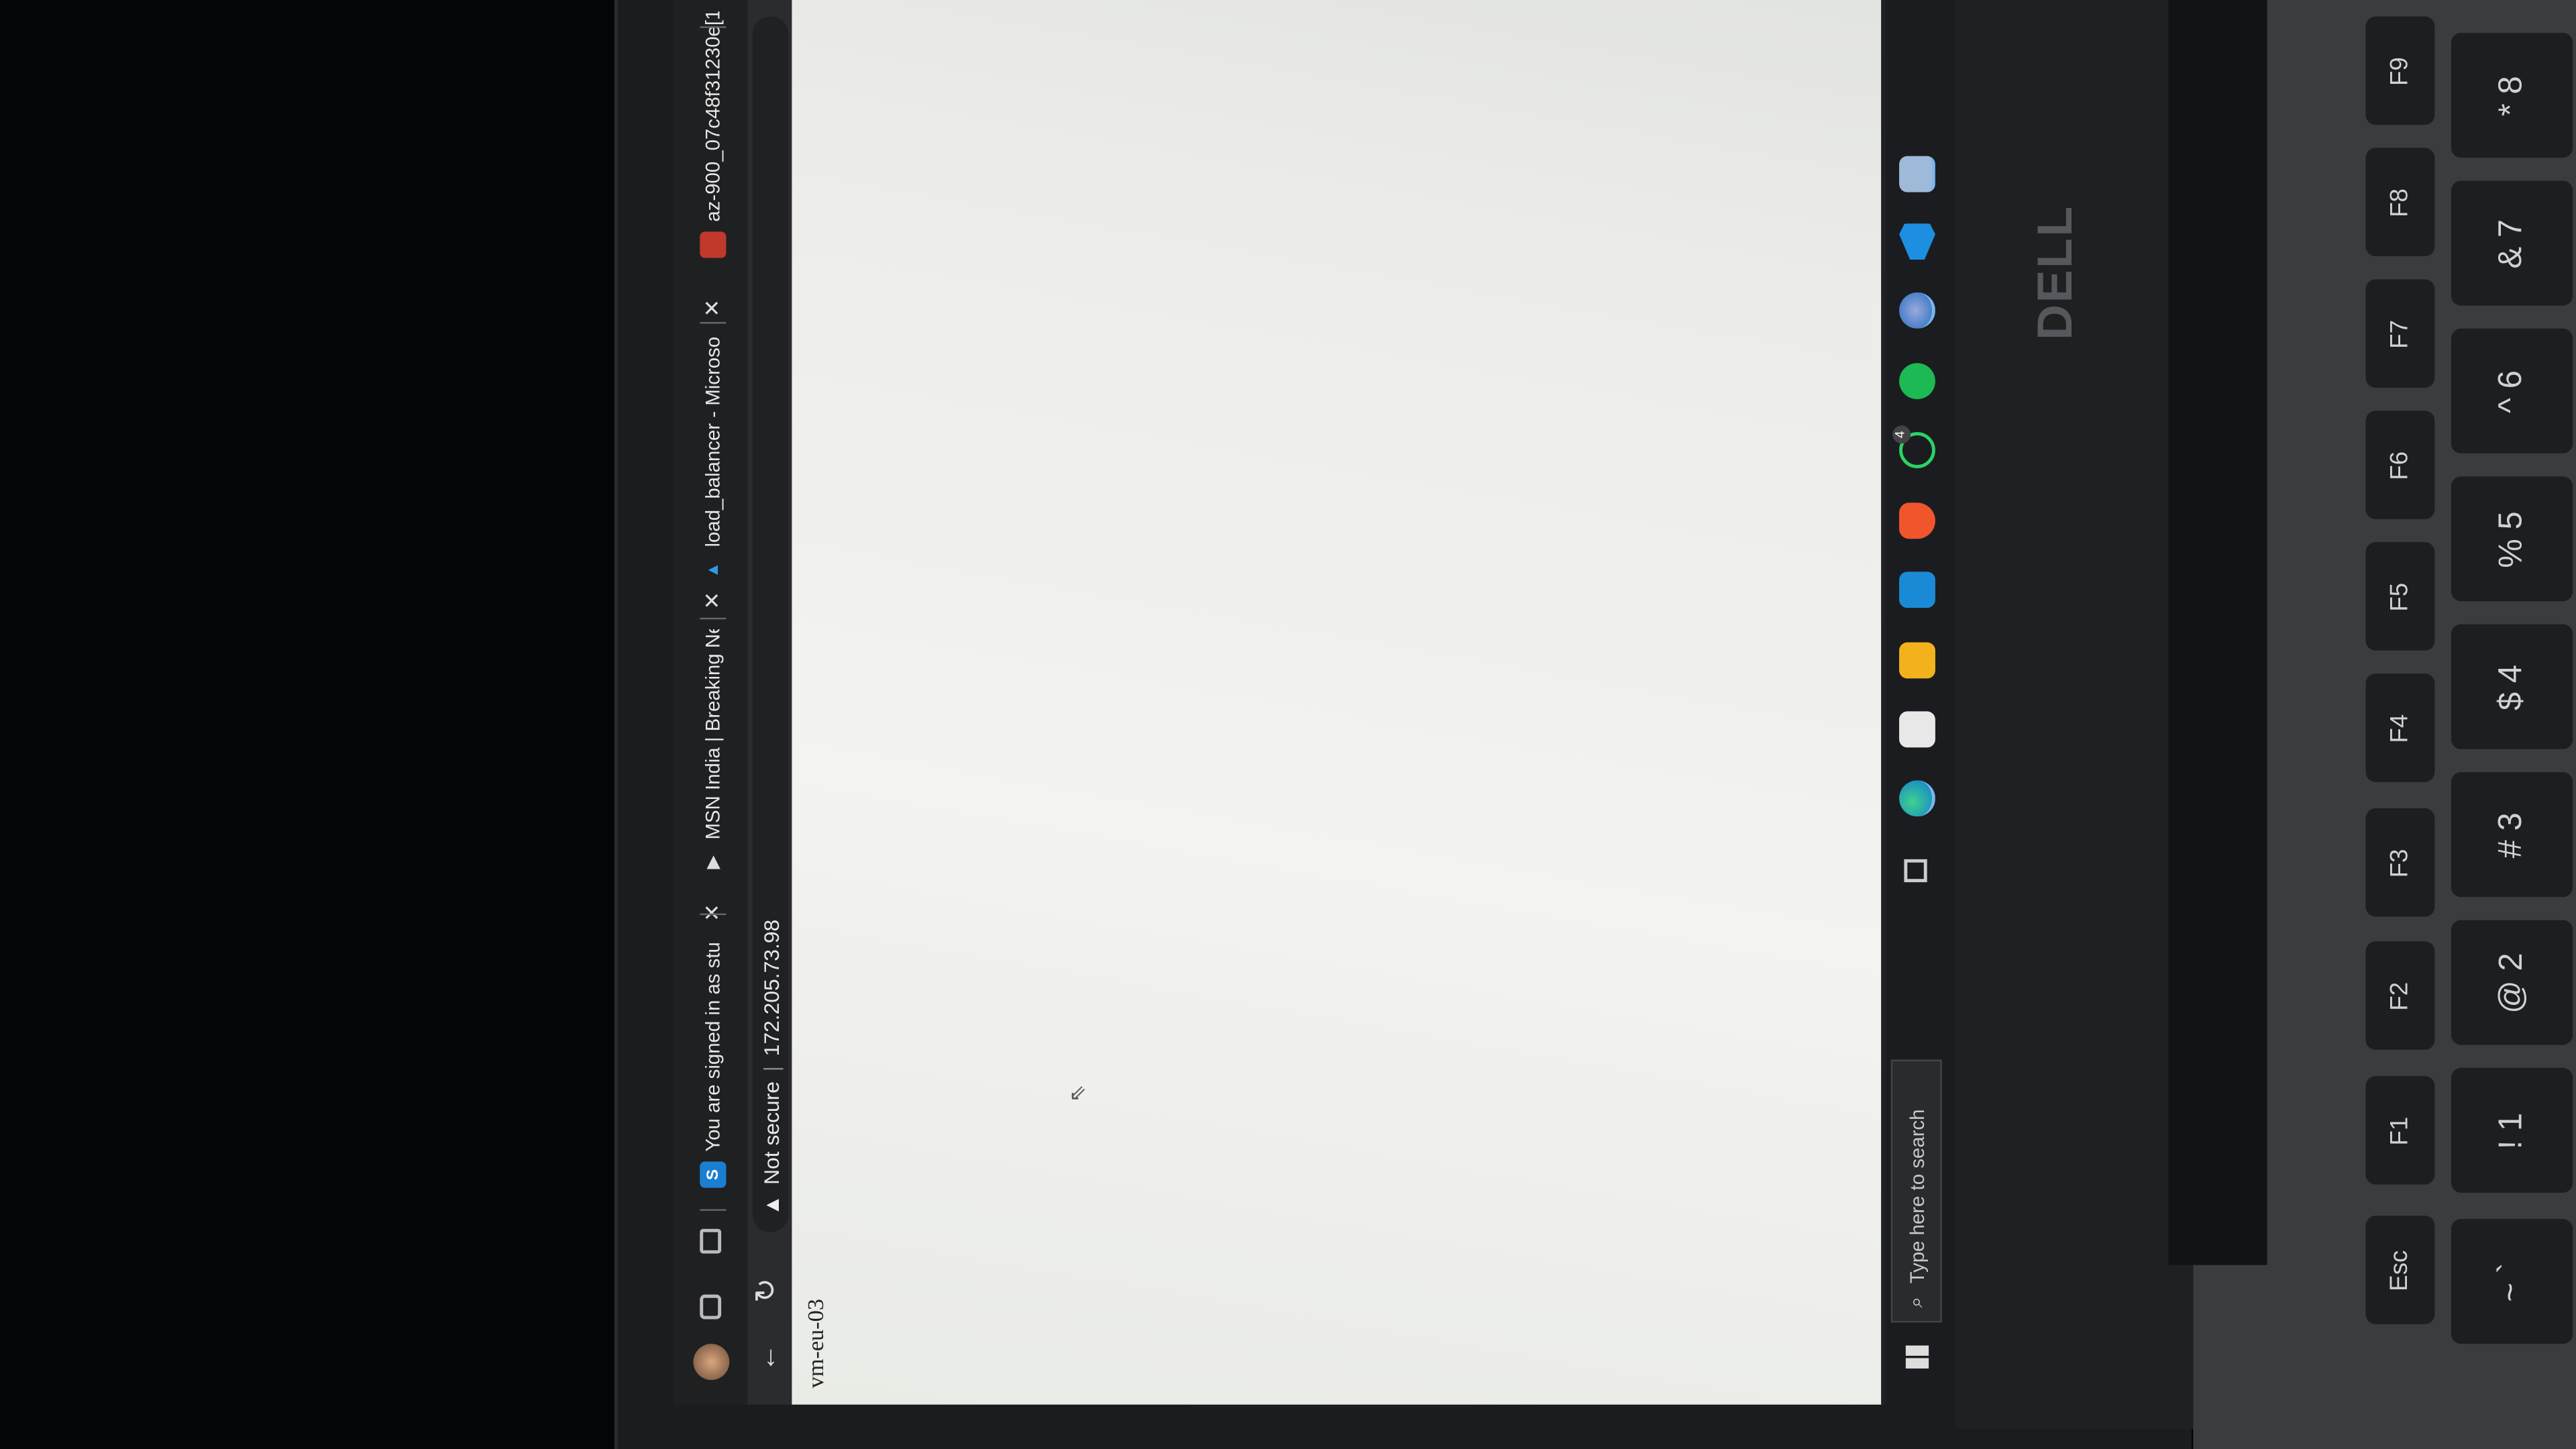 The height and width of the screenshot is (1449, 2576). What do you see at coordinates (1916, 702) in the screenshot?
I see `taskbar: ⌕ Type here to search 4` at bounding box center [1916, 702].